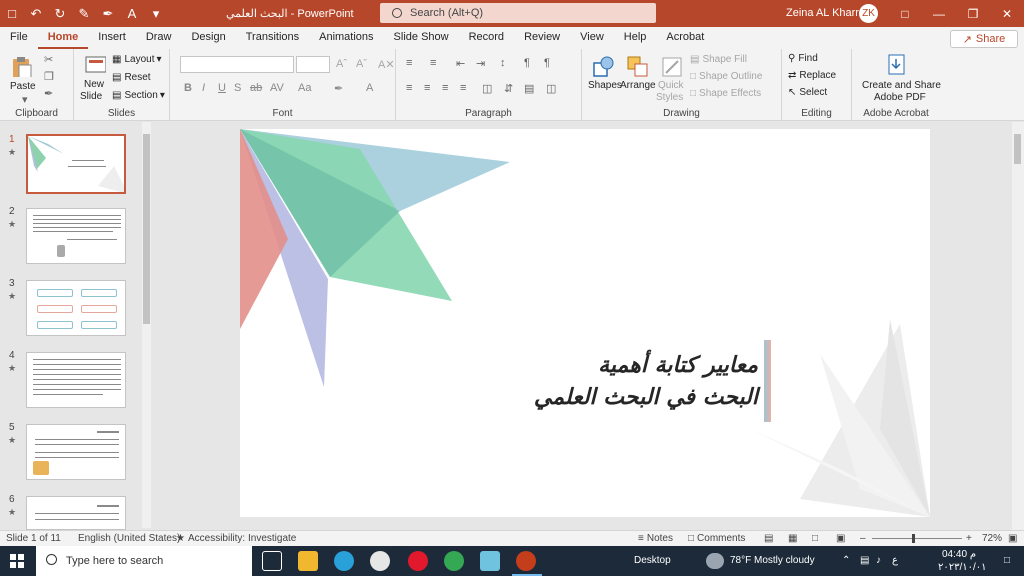 Image resolution: width=1024 pixels, height=576 pixels. Describe the element at coordinates (638, 85) in the screenshot. I see `arrange-button: Arrange` at that location.